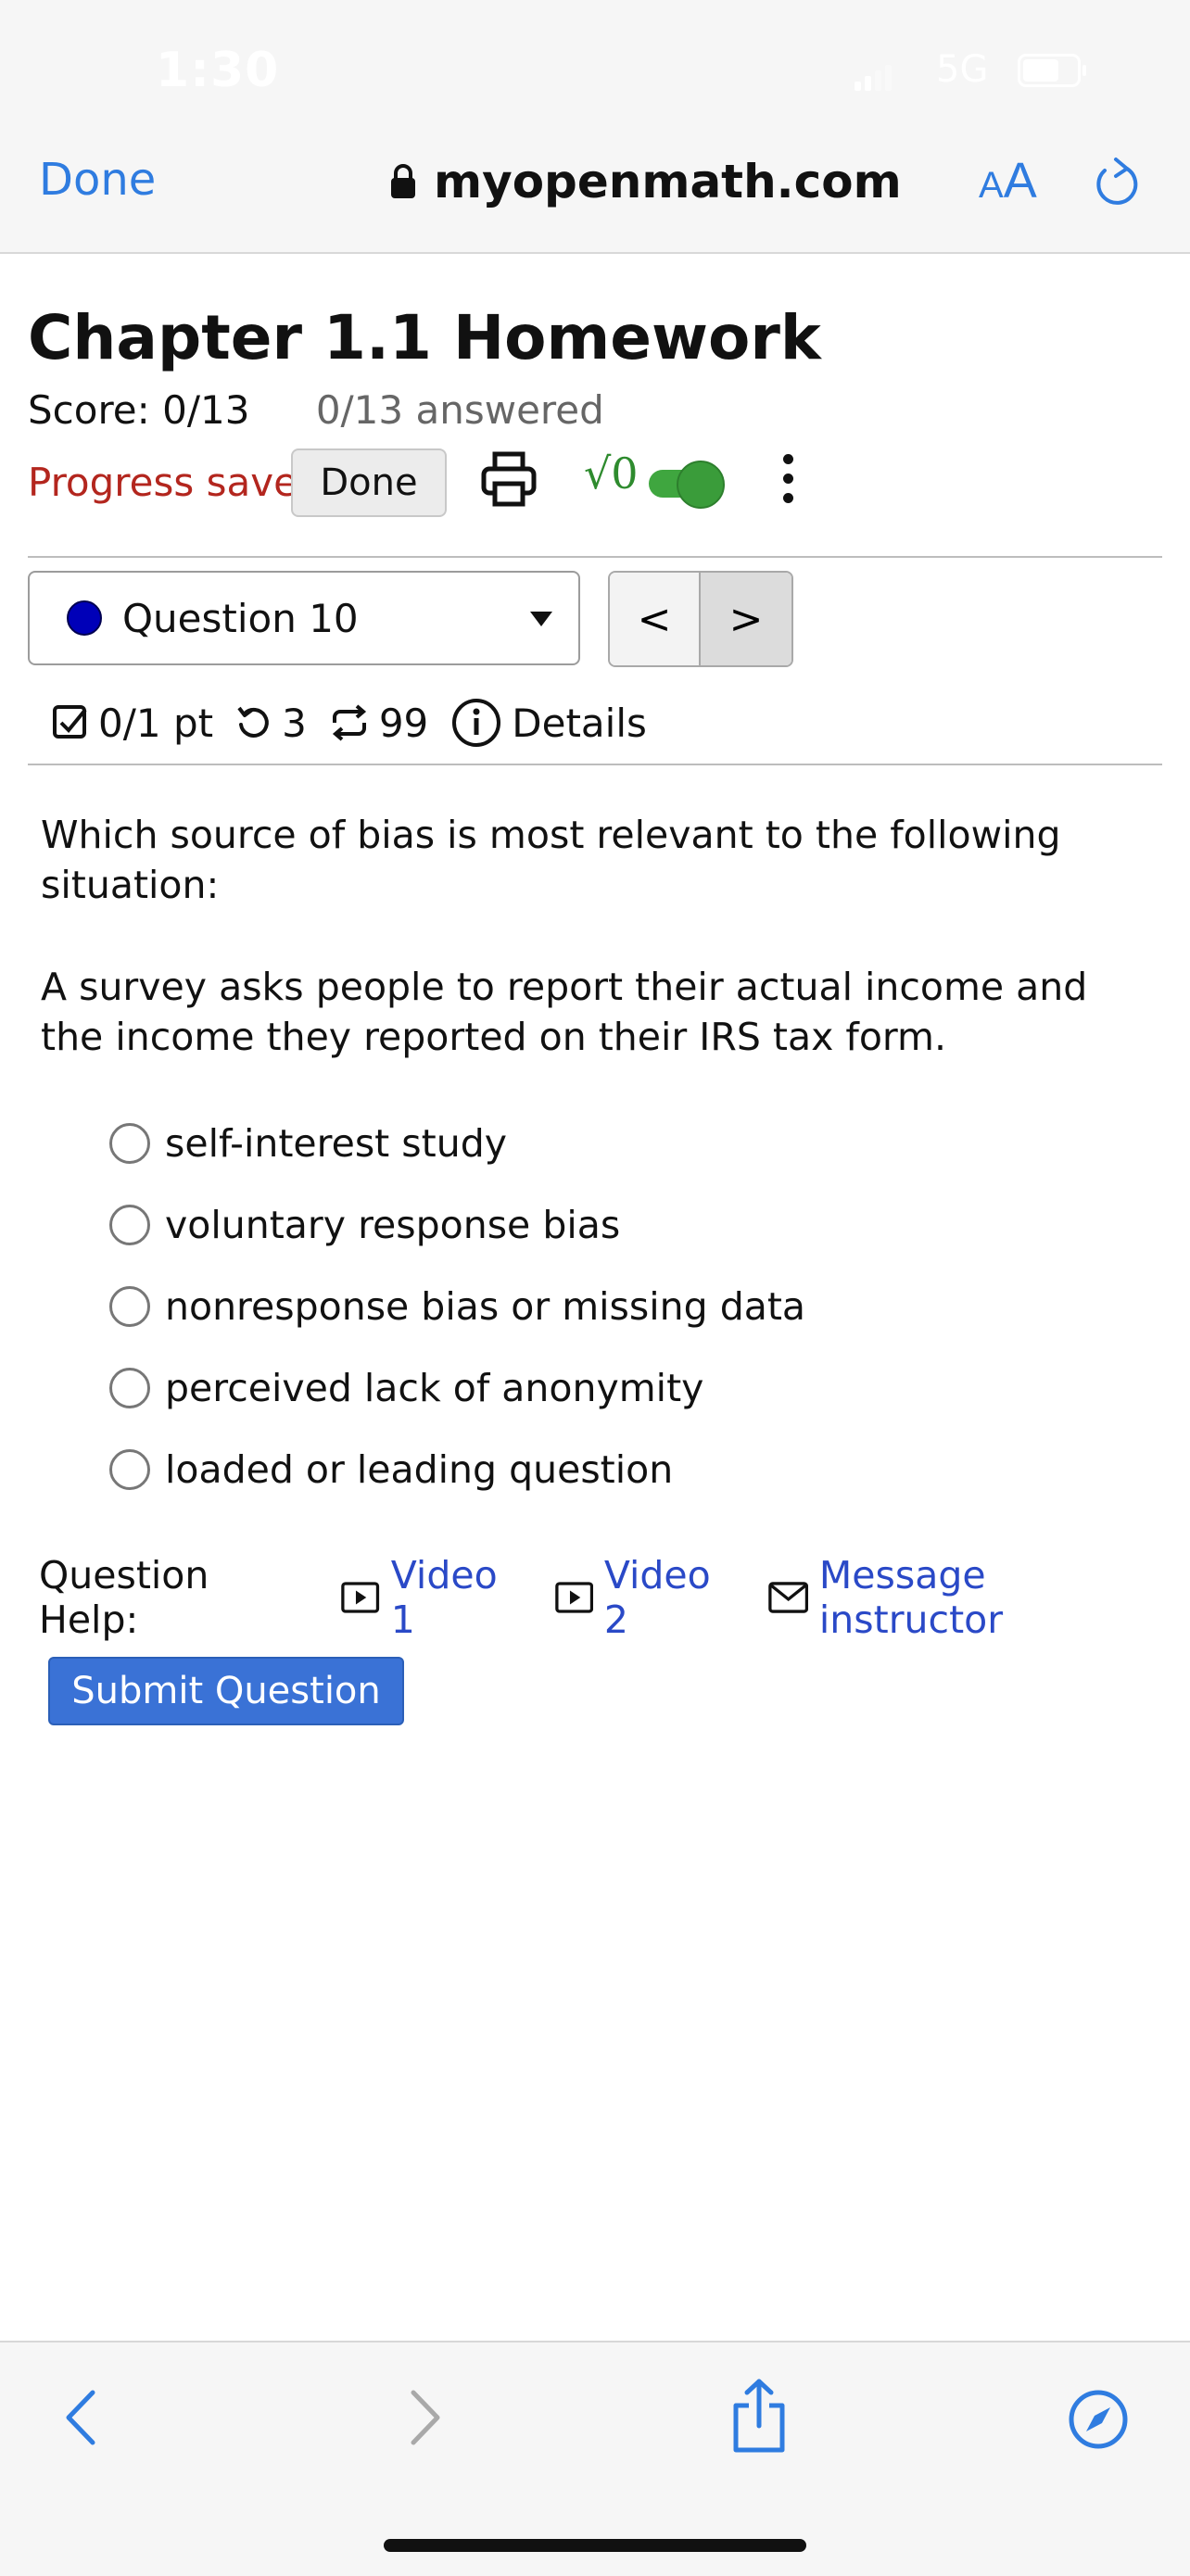  Describe the element at coordinates (1098, 2420) in the screenshot. I see `compass-icon` at that location.